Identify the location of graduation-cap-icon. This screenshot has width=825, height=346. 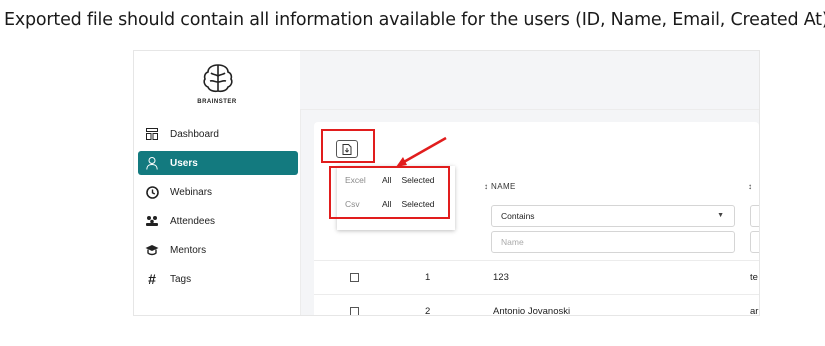
(152, 250).